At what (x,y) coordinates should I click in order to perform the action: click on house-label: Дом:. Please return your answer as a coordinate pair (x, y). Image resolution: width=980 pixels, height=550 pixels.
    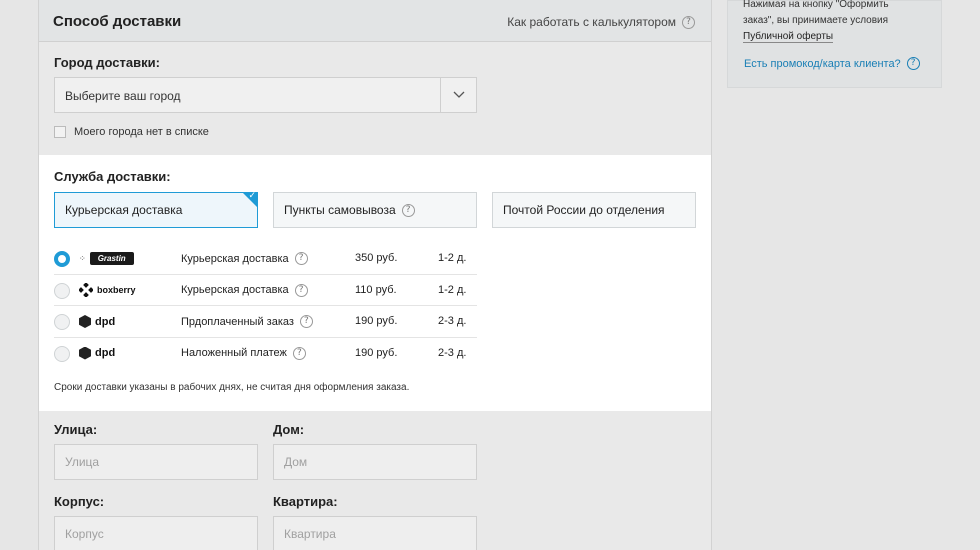
    Looking at the image, I should click on (289, 429).